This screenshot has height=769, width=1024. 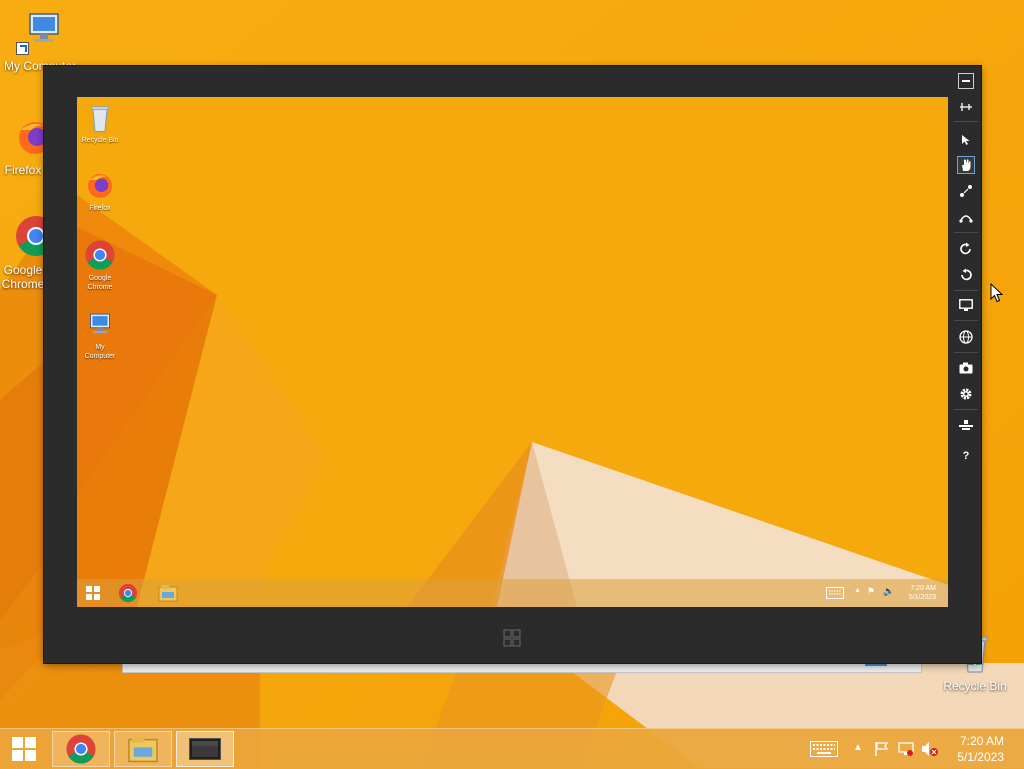 I want to click on settings-button, so click(x=966, y=394).